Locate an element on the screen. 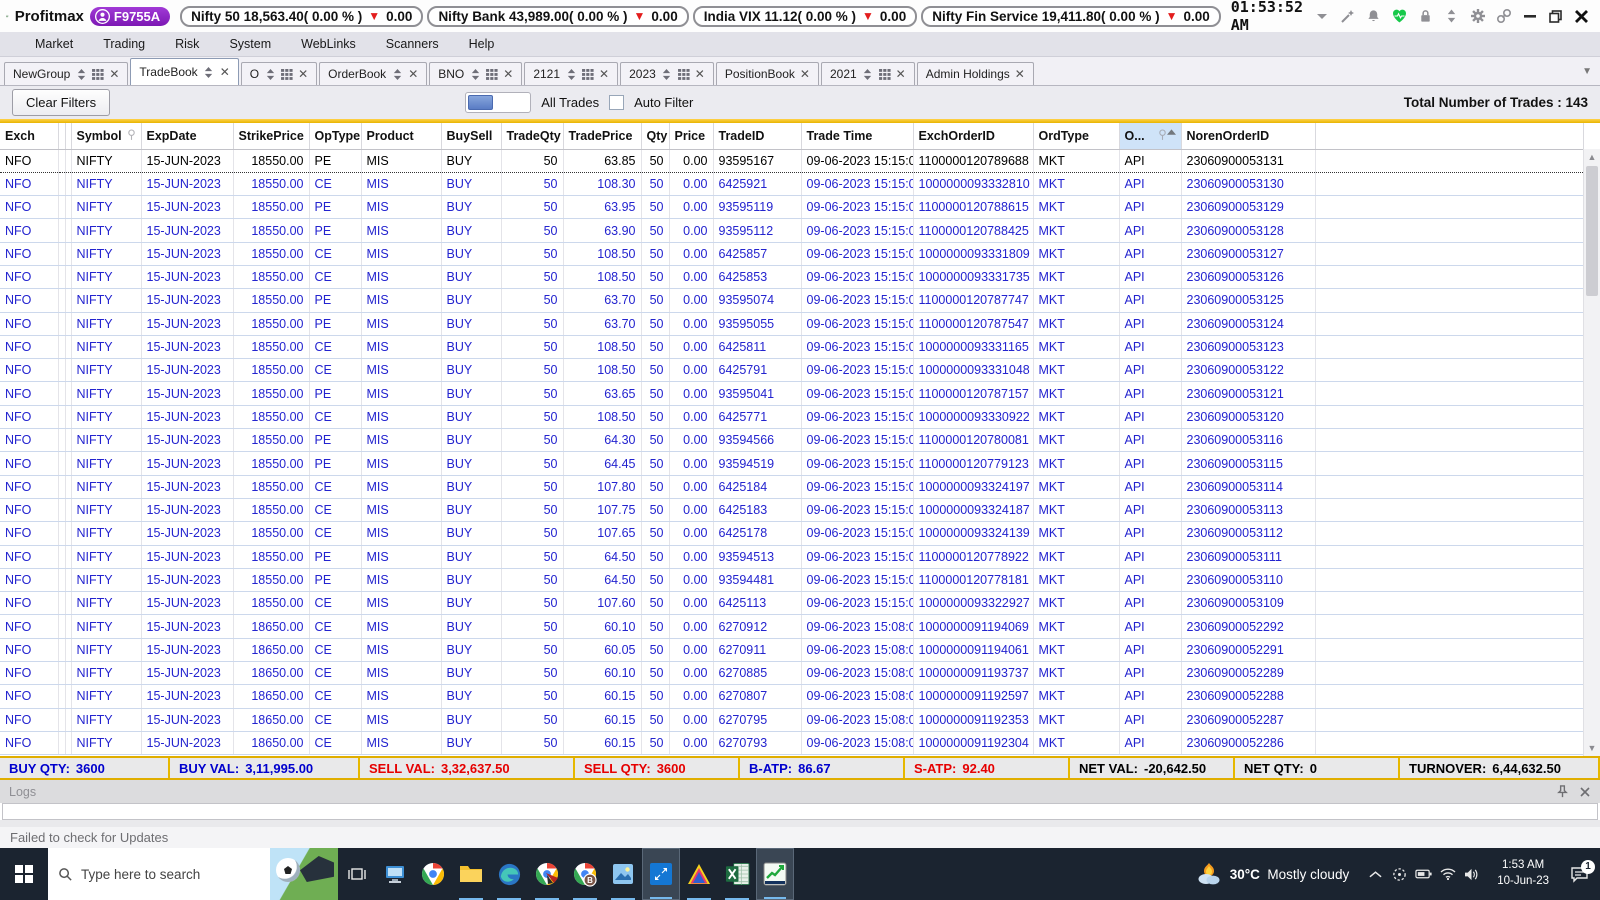 The image size is (1600, 900). menu-item-help: Help is located at coordinates (482, 44).